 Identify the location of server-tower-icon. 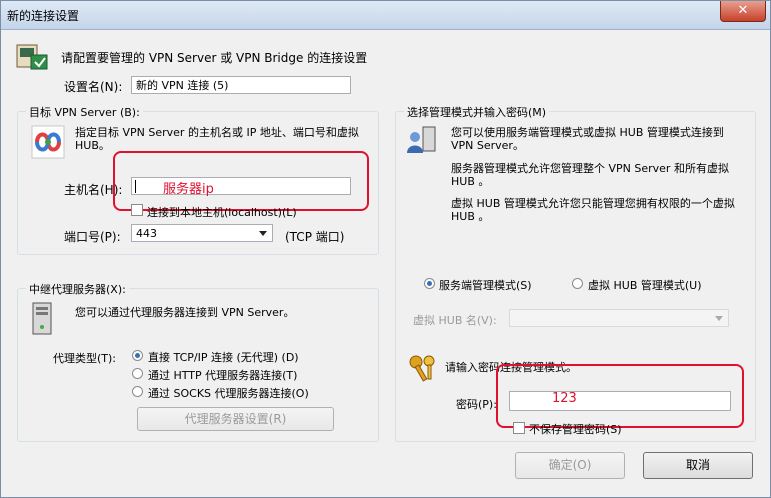
(42, 318).